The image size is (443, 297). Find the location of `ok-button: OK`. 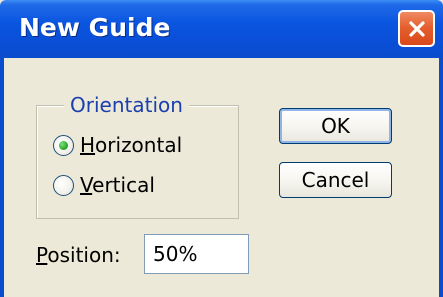

ok-button: OK is located at coordinates (335, 126).